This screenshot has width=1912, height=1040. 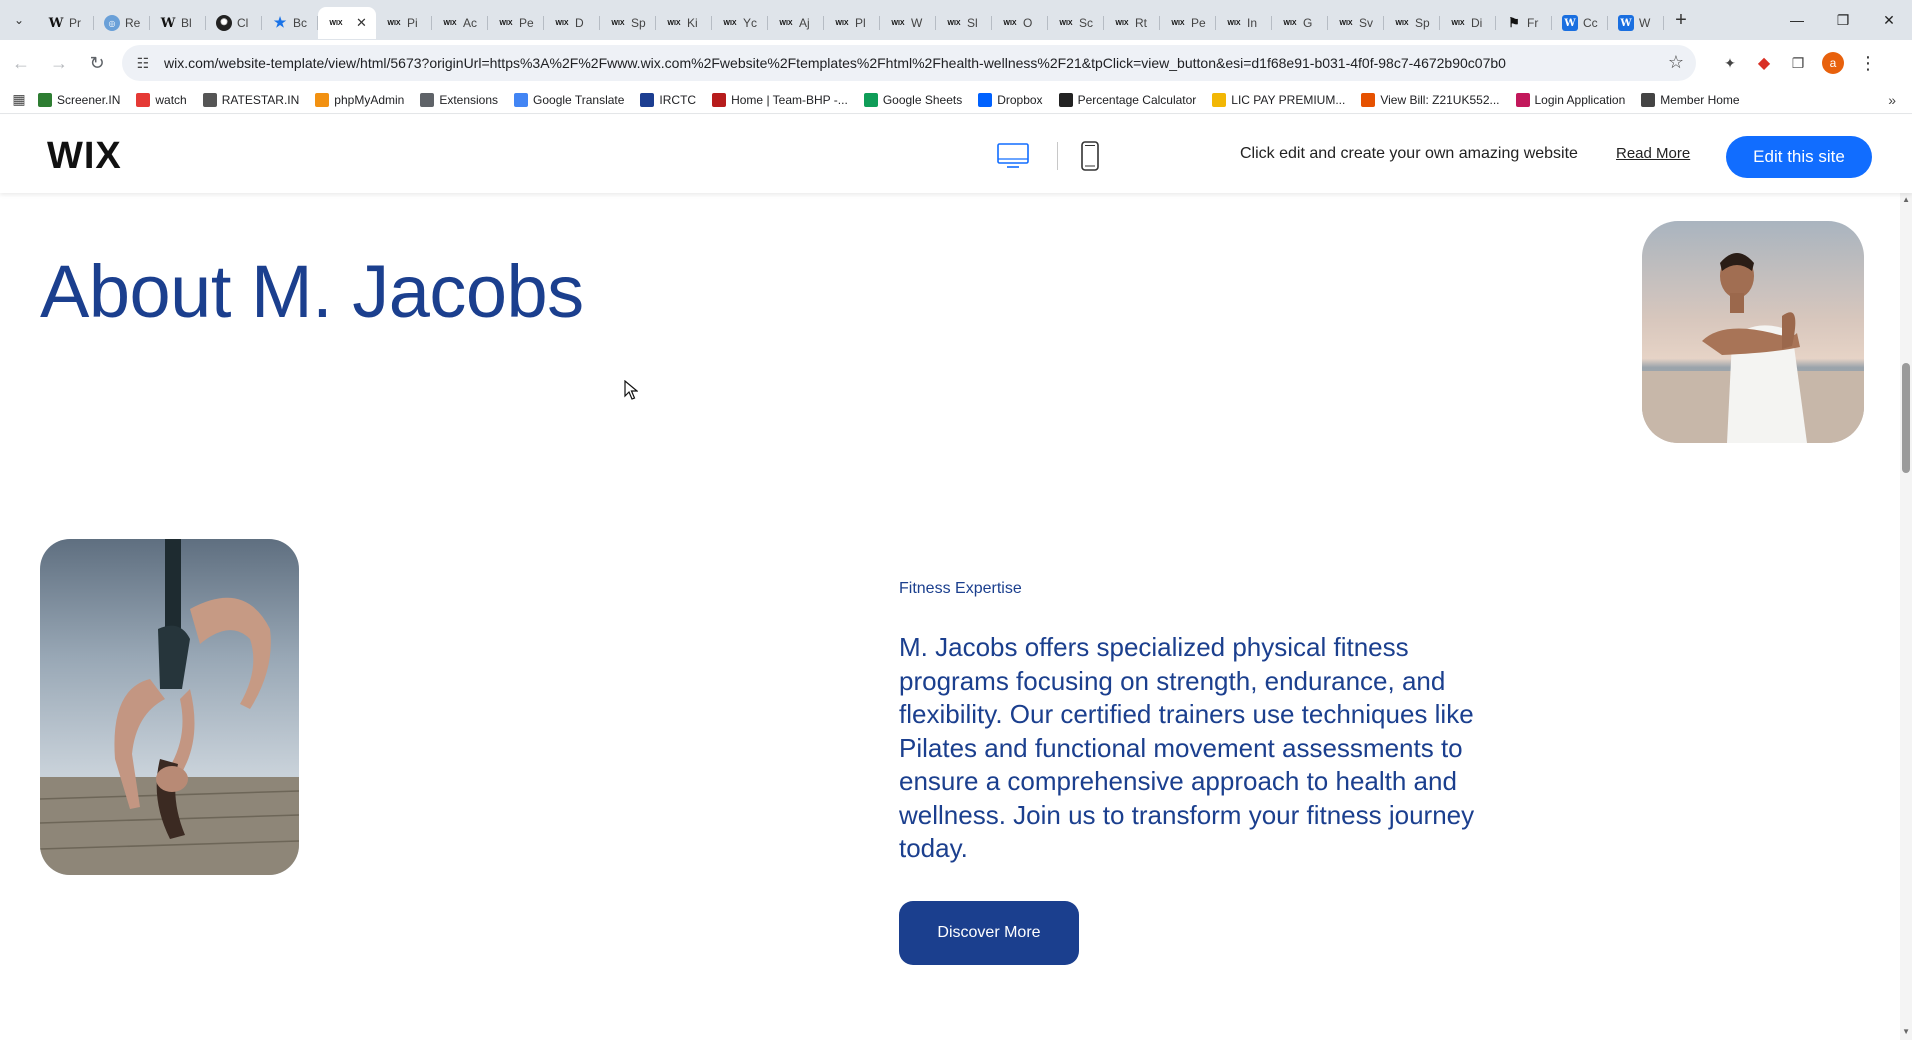 I want to click on section-label: Fitness Expertise, so click(x=960, y=588).